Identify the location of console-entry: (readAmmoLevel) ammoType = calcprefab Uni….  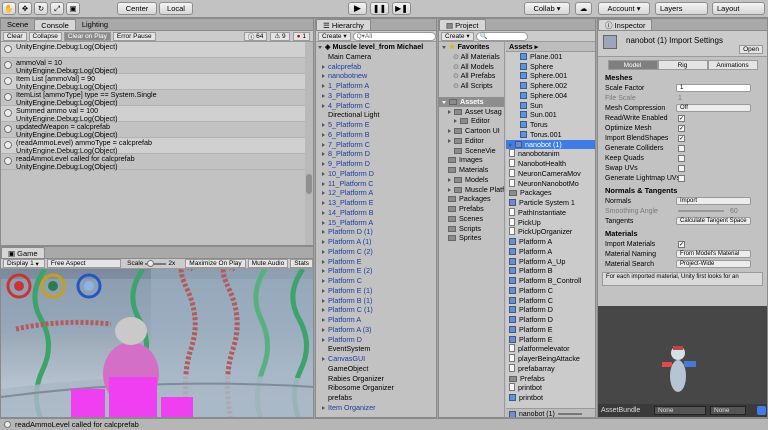
(157, 146).